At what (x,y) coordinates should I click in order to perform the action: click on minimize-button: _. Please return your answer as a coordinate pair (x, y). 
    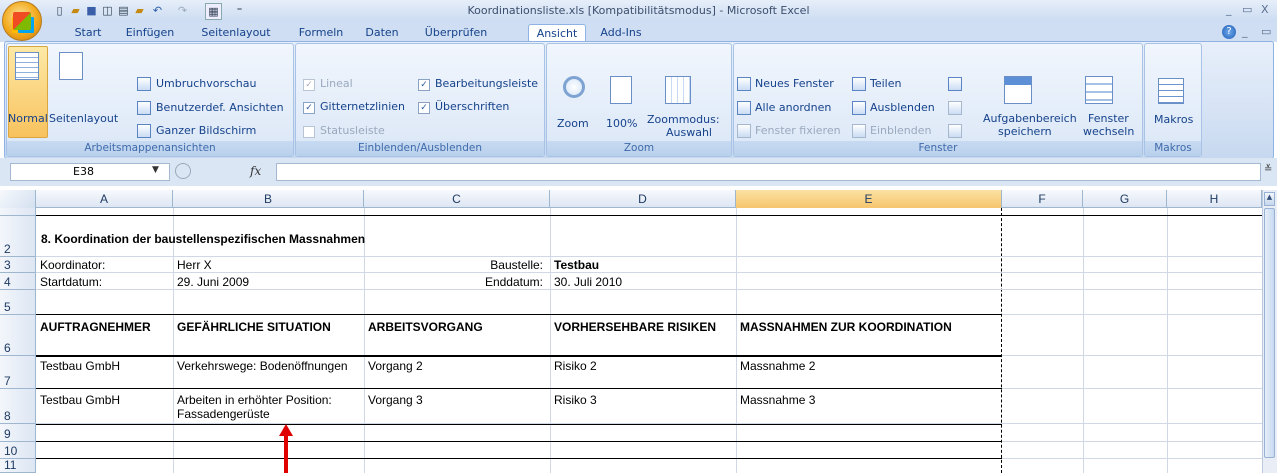
    Looking at the image, I should click on (1229, 9).